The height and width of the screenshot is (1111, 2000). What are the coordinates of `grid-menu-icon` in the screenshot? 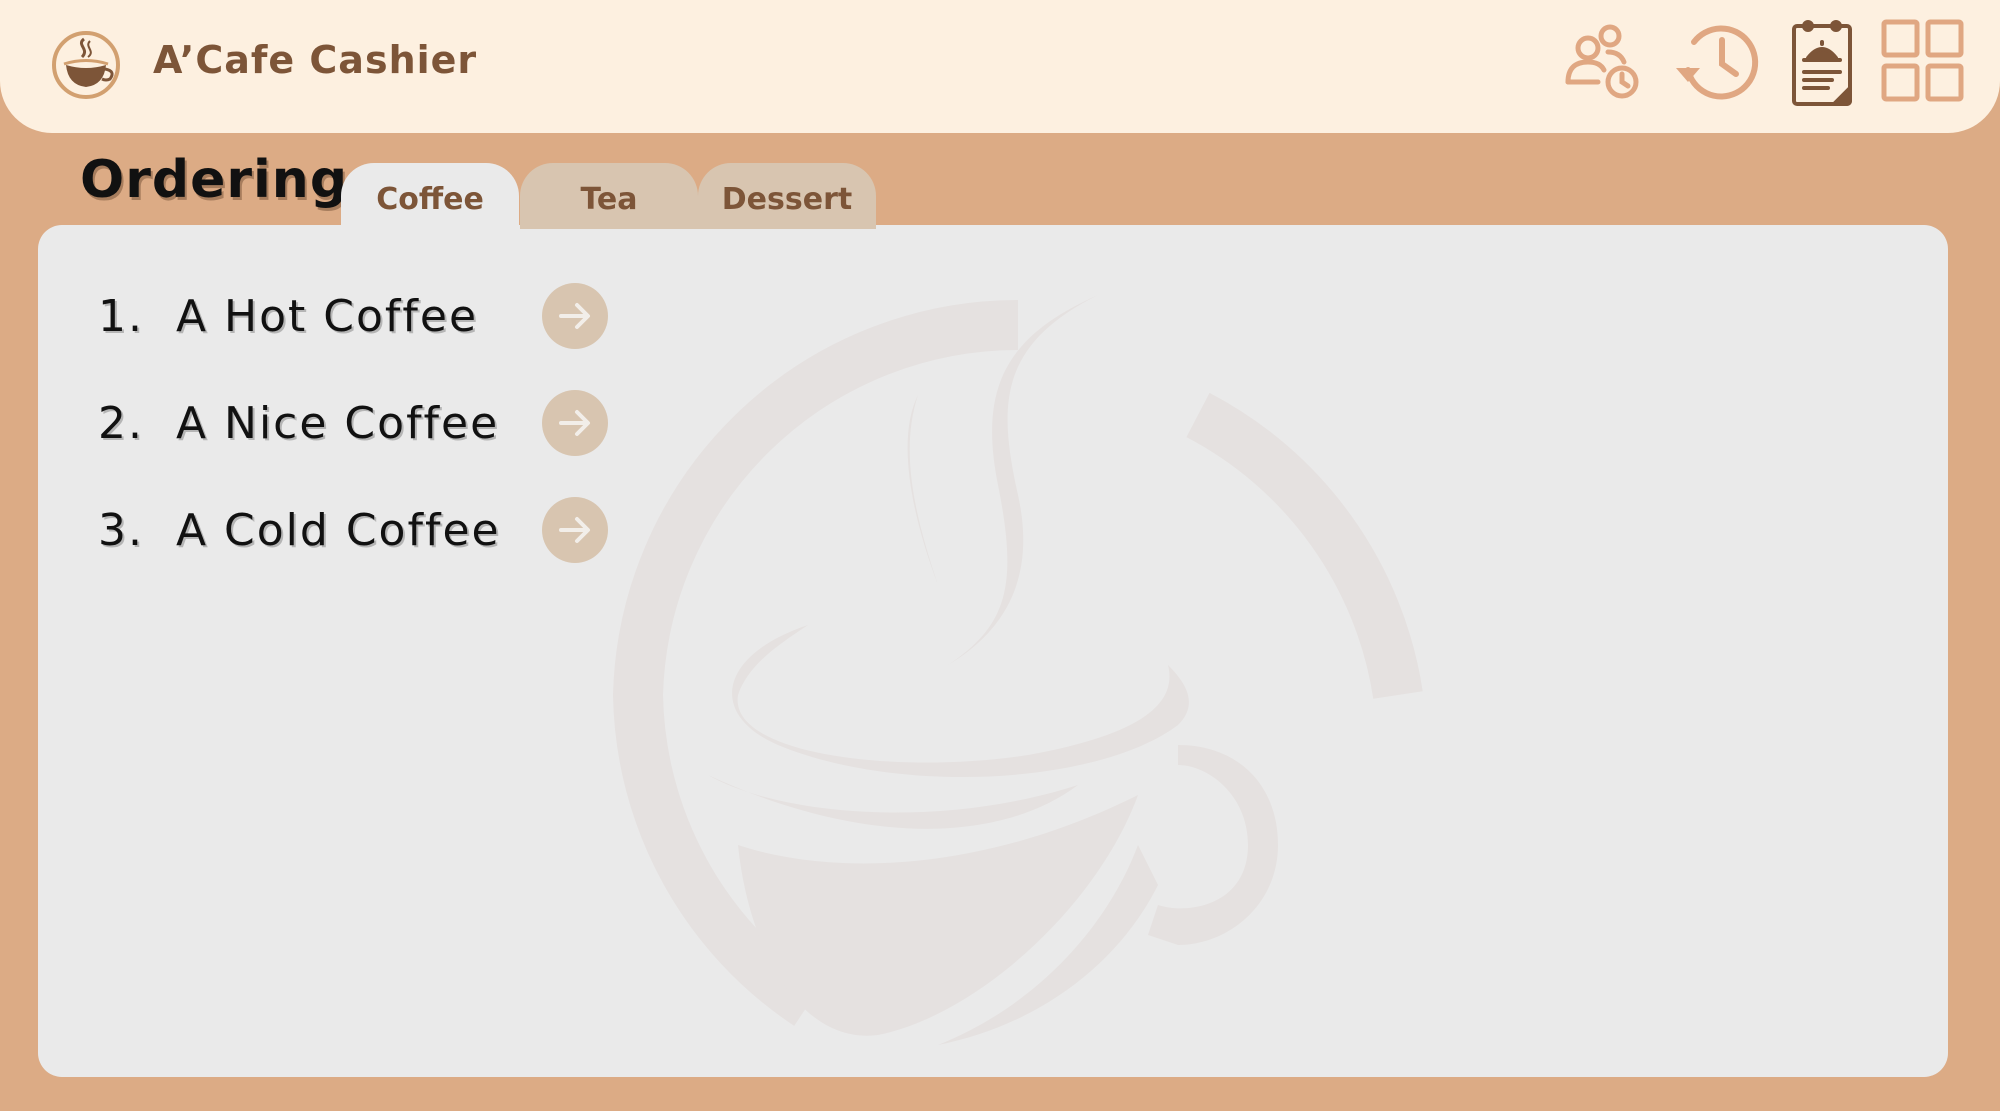 It's located at (1923, 63).